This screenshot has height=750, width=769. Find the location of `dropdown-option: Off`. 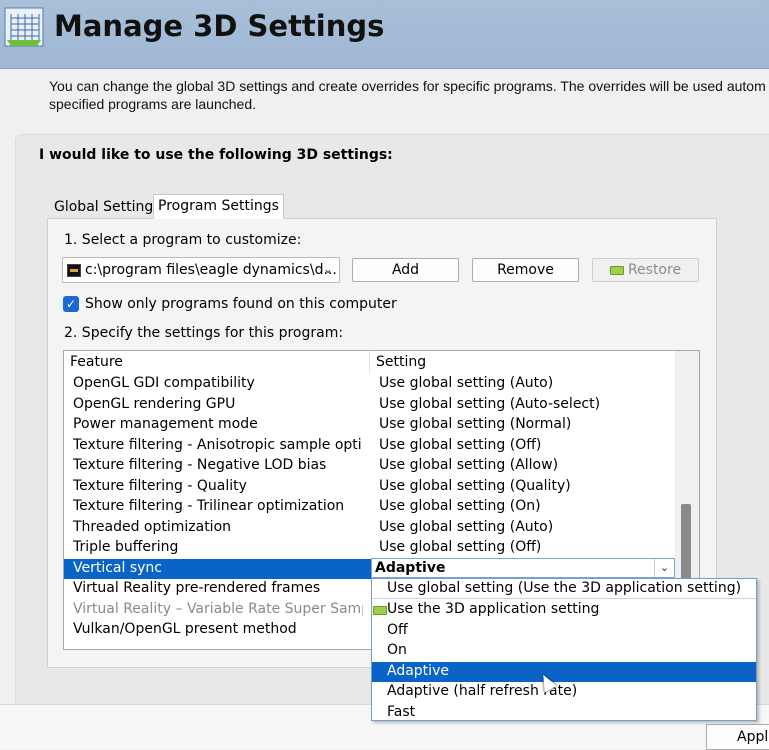

dropdown-option: Off is located at coordinates (564, 631).